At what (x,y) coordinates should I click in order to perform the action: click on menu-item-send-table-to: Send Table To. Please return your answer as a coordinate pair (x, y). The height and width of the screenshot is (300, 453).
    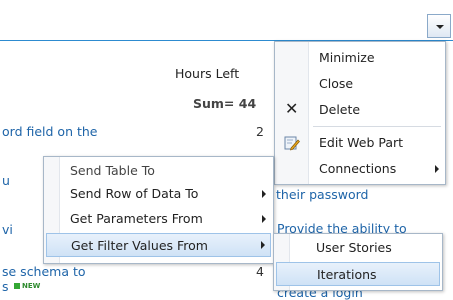
    Looking at the image, I should click on (158, 171).